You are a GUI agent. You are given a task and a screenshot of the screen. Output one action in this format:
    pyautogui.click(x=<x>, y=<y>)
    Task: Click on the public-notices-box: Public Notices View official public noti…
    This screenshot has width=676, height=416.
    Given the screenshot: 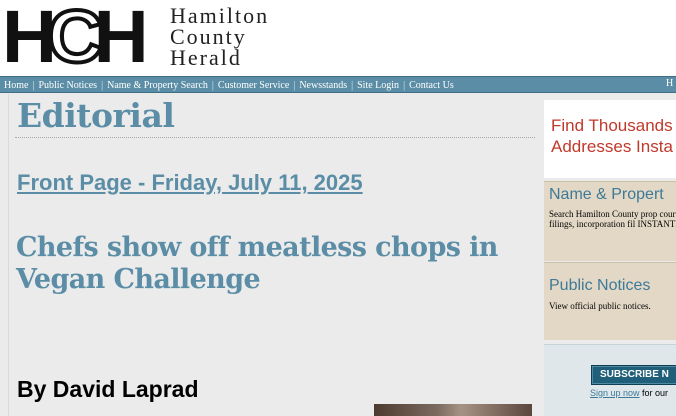 What is the action you would take?
    pyautogui.click(x=610, y=301)
    